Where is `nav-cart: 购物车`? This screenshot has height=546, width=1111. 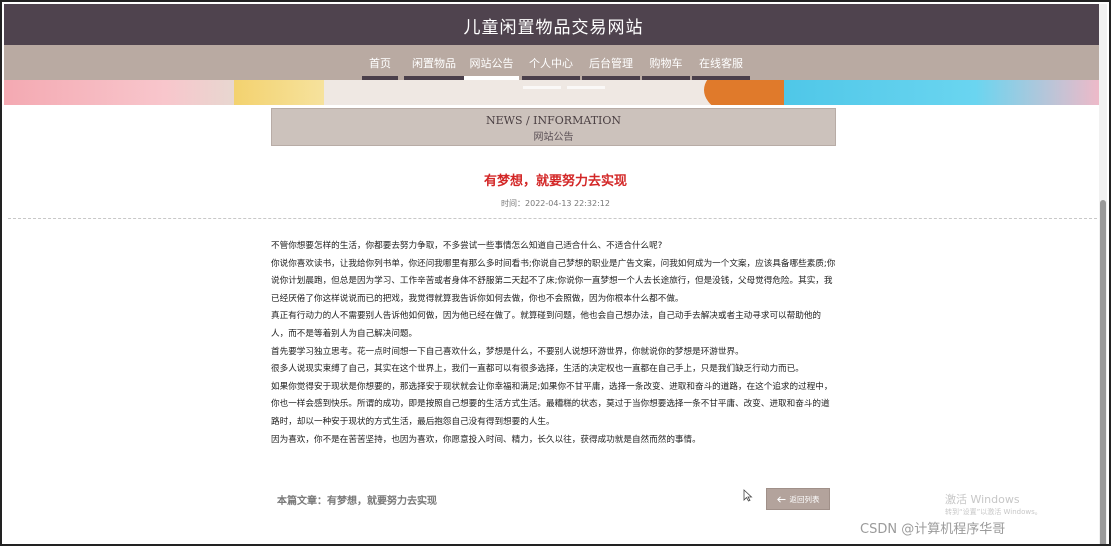
nav-cart: 购物车 is located at coordinates (666, 62).